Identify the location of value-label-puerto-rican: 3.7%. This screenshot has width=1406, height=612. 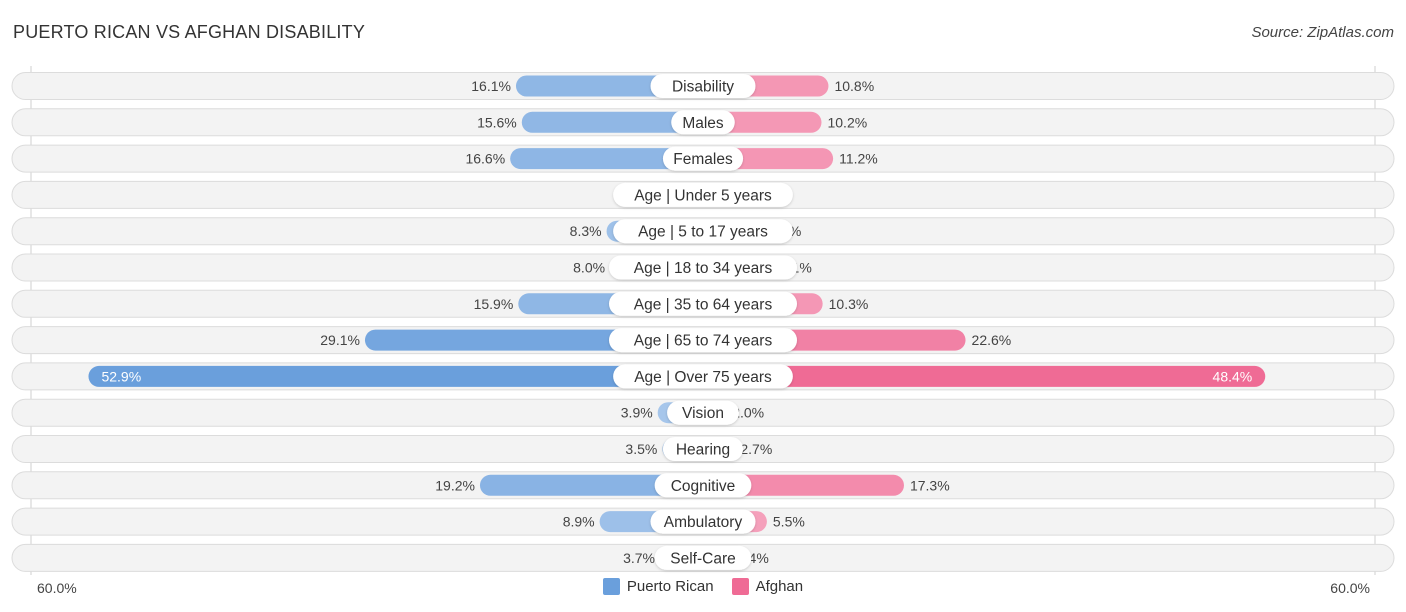
(639, 558).